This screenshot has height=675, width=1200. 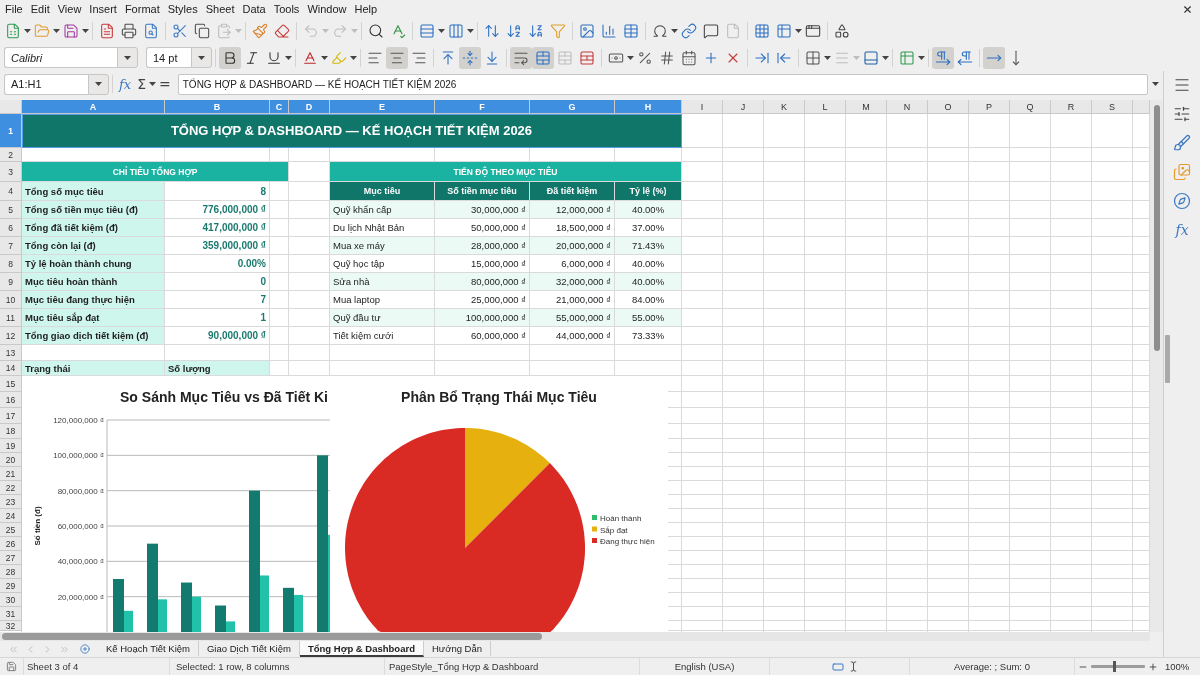 What do you see at coordinates (662, 84) in the screenshot?
I see `formula-input-field: TỔNG HỢP & DASHBOARD — KẾ HOẠCH TIẾT KIỆM 2026` at bounding box center [662, 84].